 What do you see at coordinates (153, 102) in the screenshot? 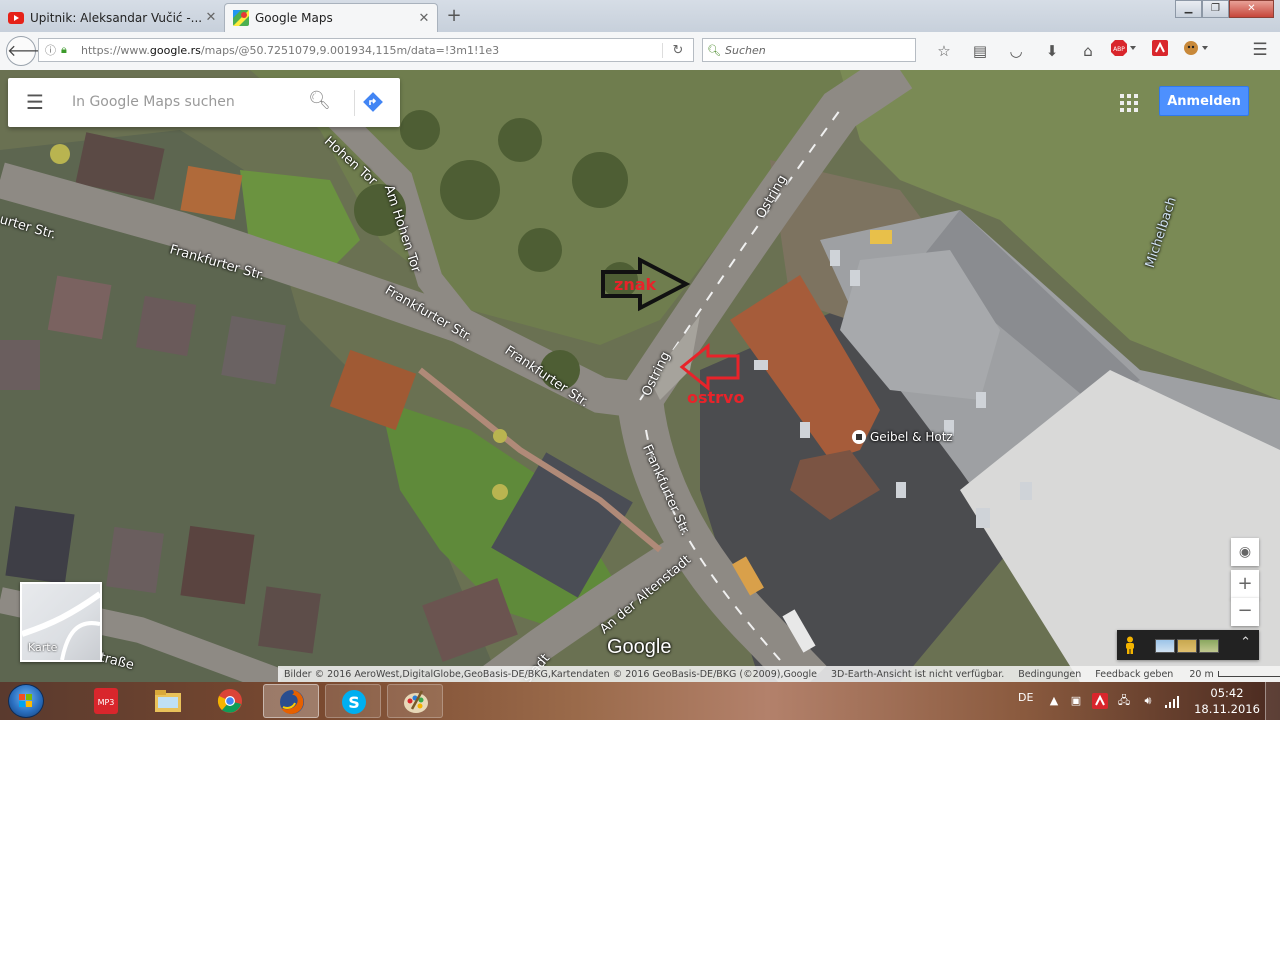
I see `maps-search-input: In Google Maps suchen` at bounding box center [153, 102].